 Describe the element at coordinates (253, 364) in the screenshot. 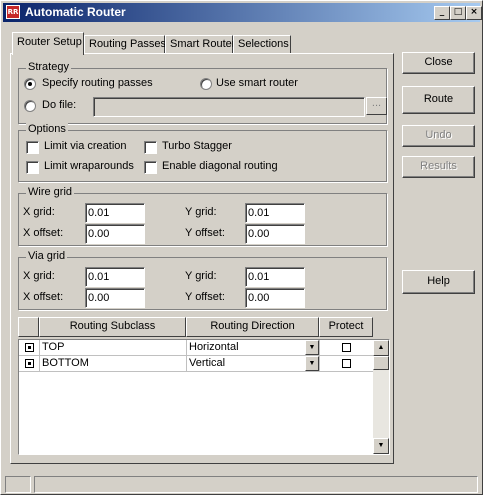

I see `direction-dropdown: Vertical ▼` at that location.